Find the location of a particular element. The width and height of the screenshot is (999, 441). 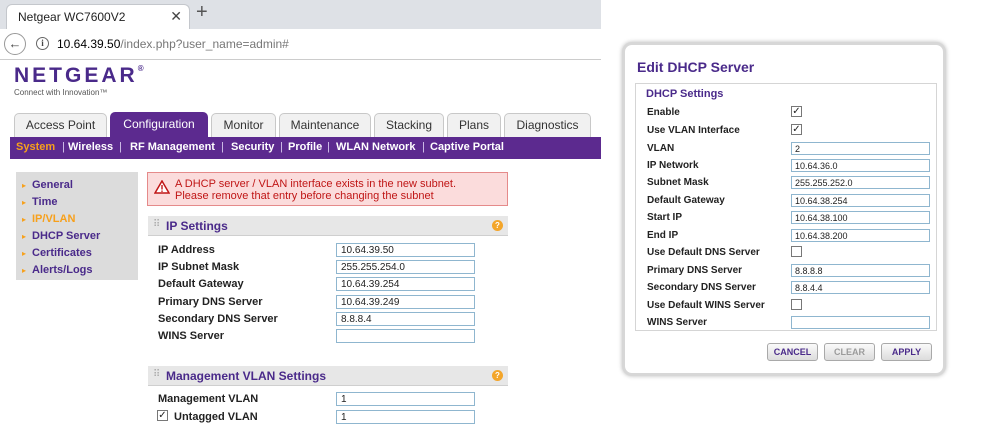

primary-dns-input is located at coordinates (405, 302).